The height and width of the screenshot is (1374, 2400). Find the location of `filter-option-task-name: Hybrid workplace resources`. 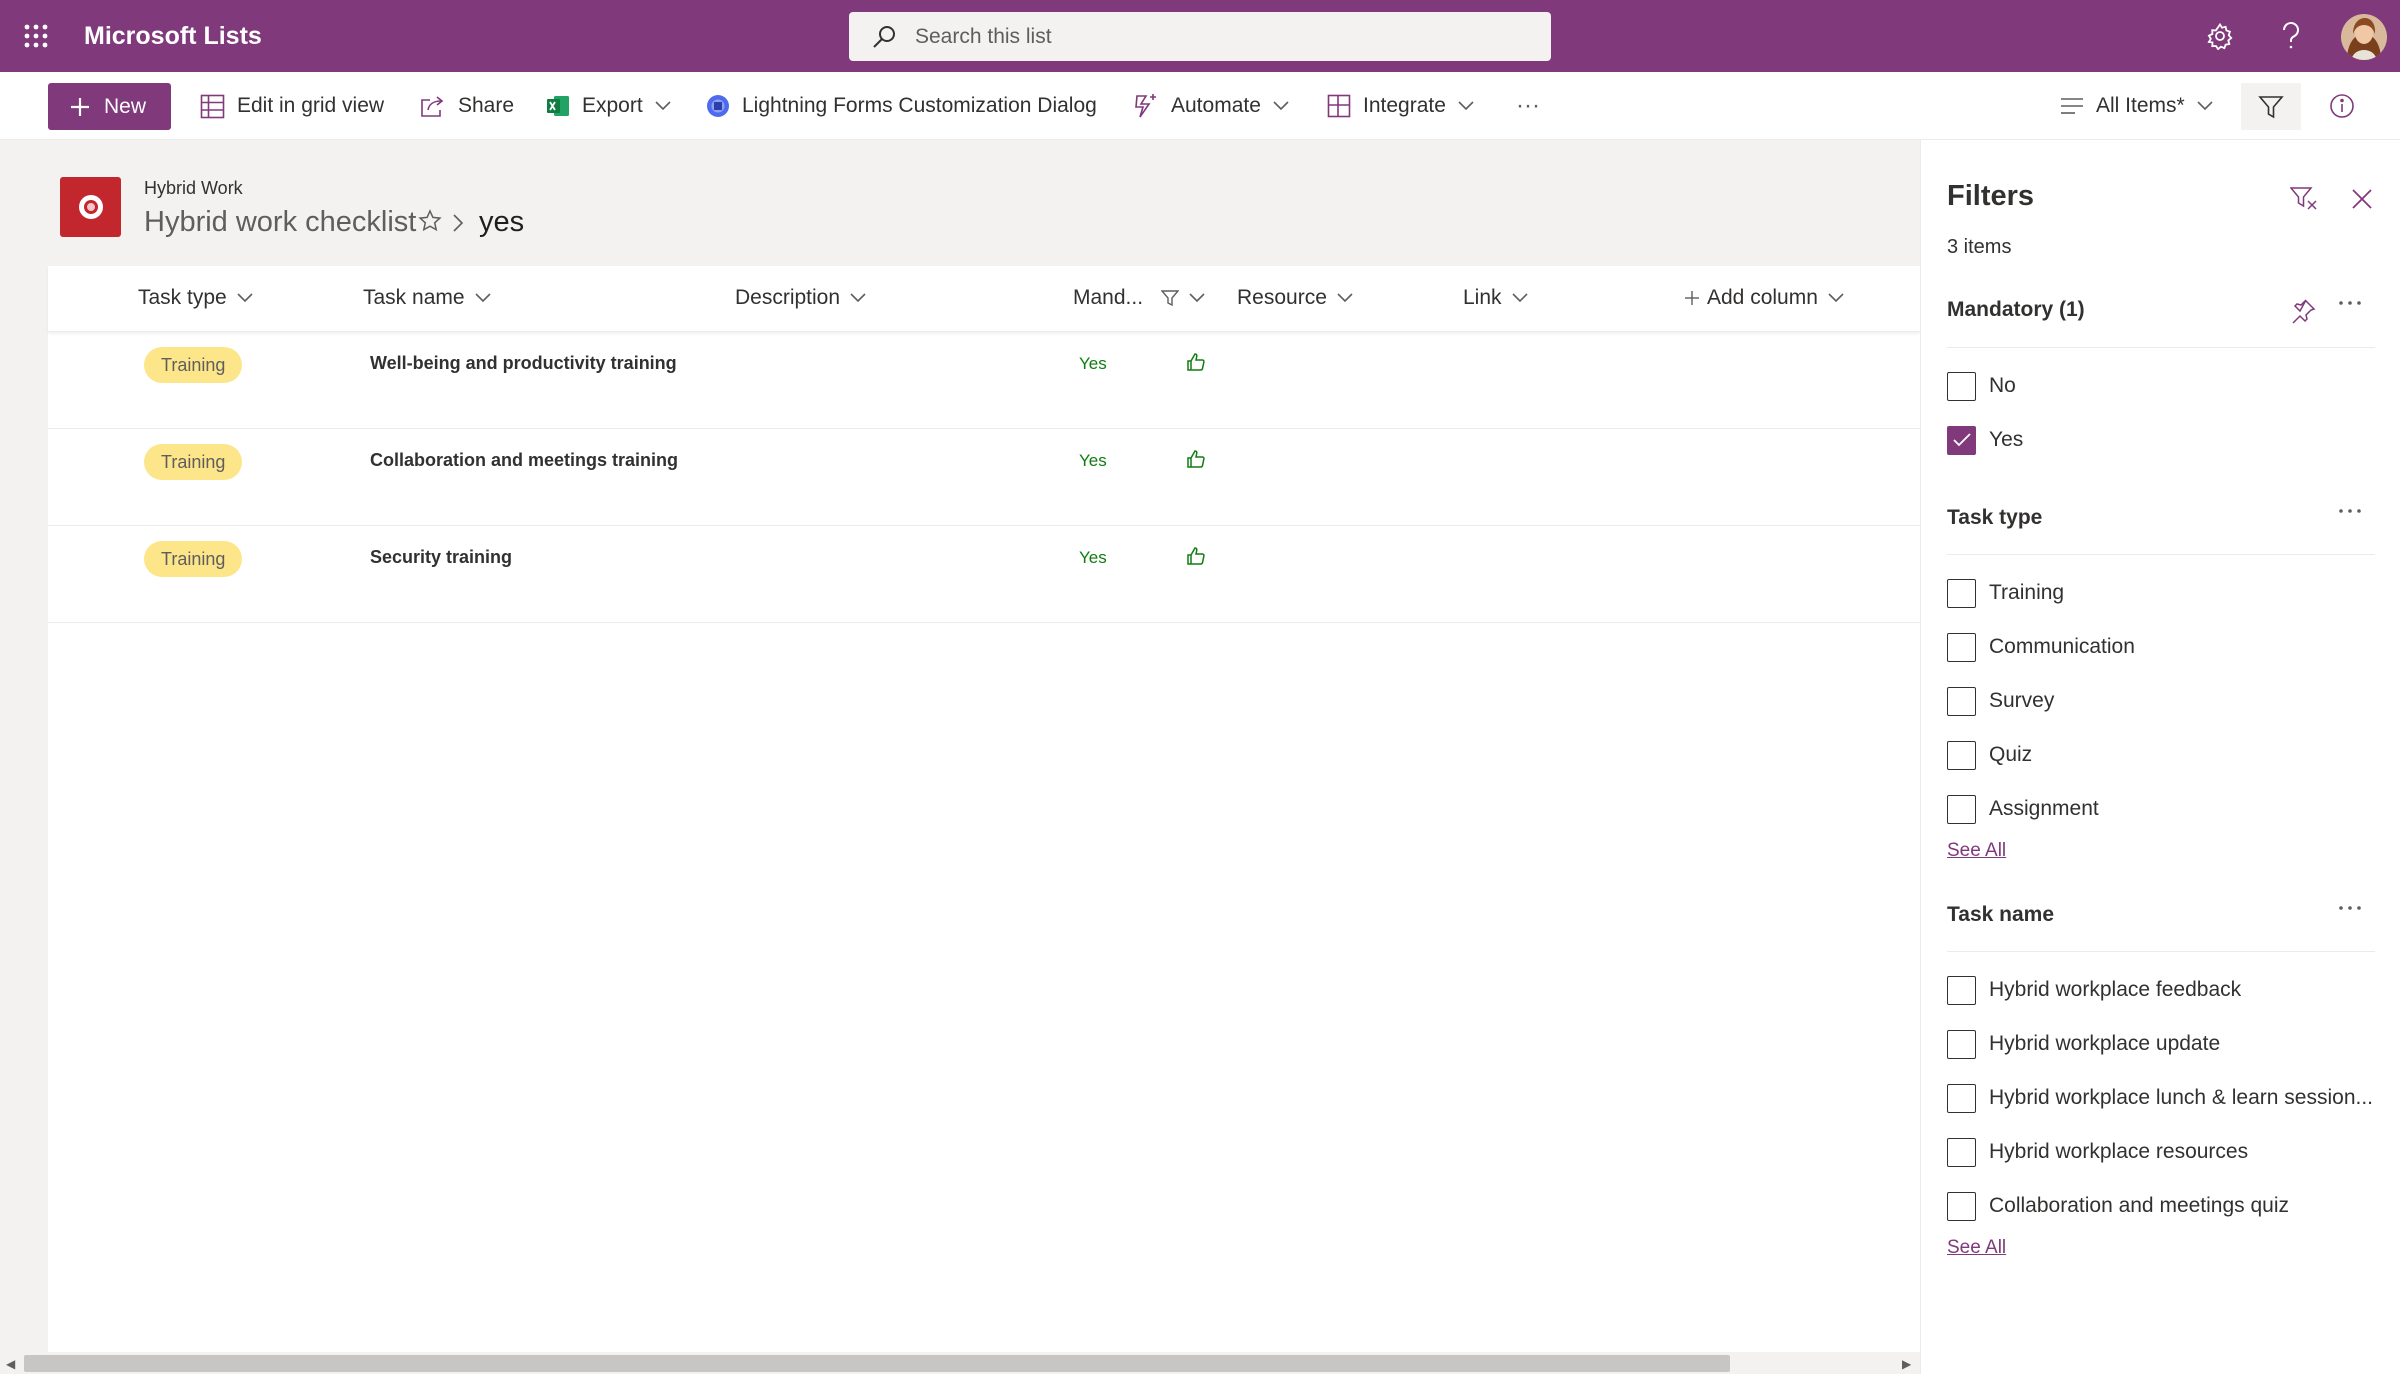

filter-option-task-name: Hybrid workplace resources is located at coordinates (2097, 1152).